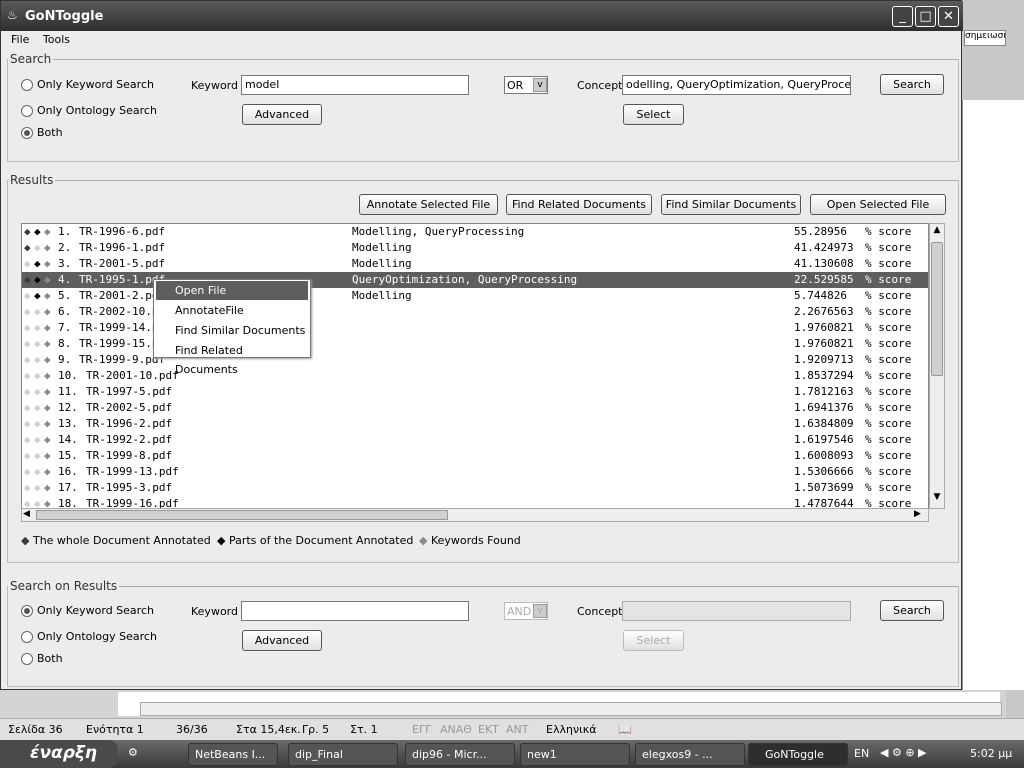 The image size is (1024, 768). What do you see at coordinates (736, 611) in the screenshot?
I see `sor-concept-input` at bounding box center [736, 611].